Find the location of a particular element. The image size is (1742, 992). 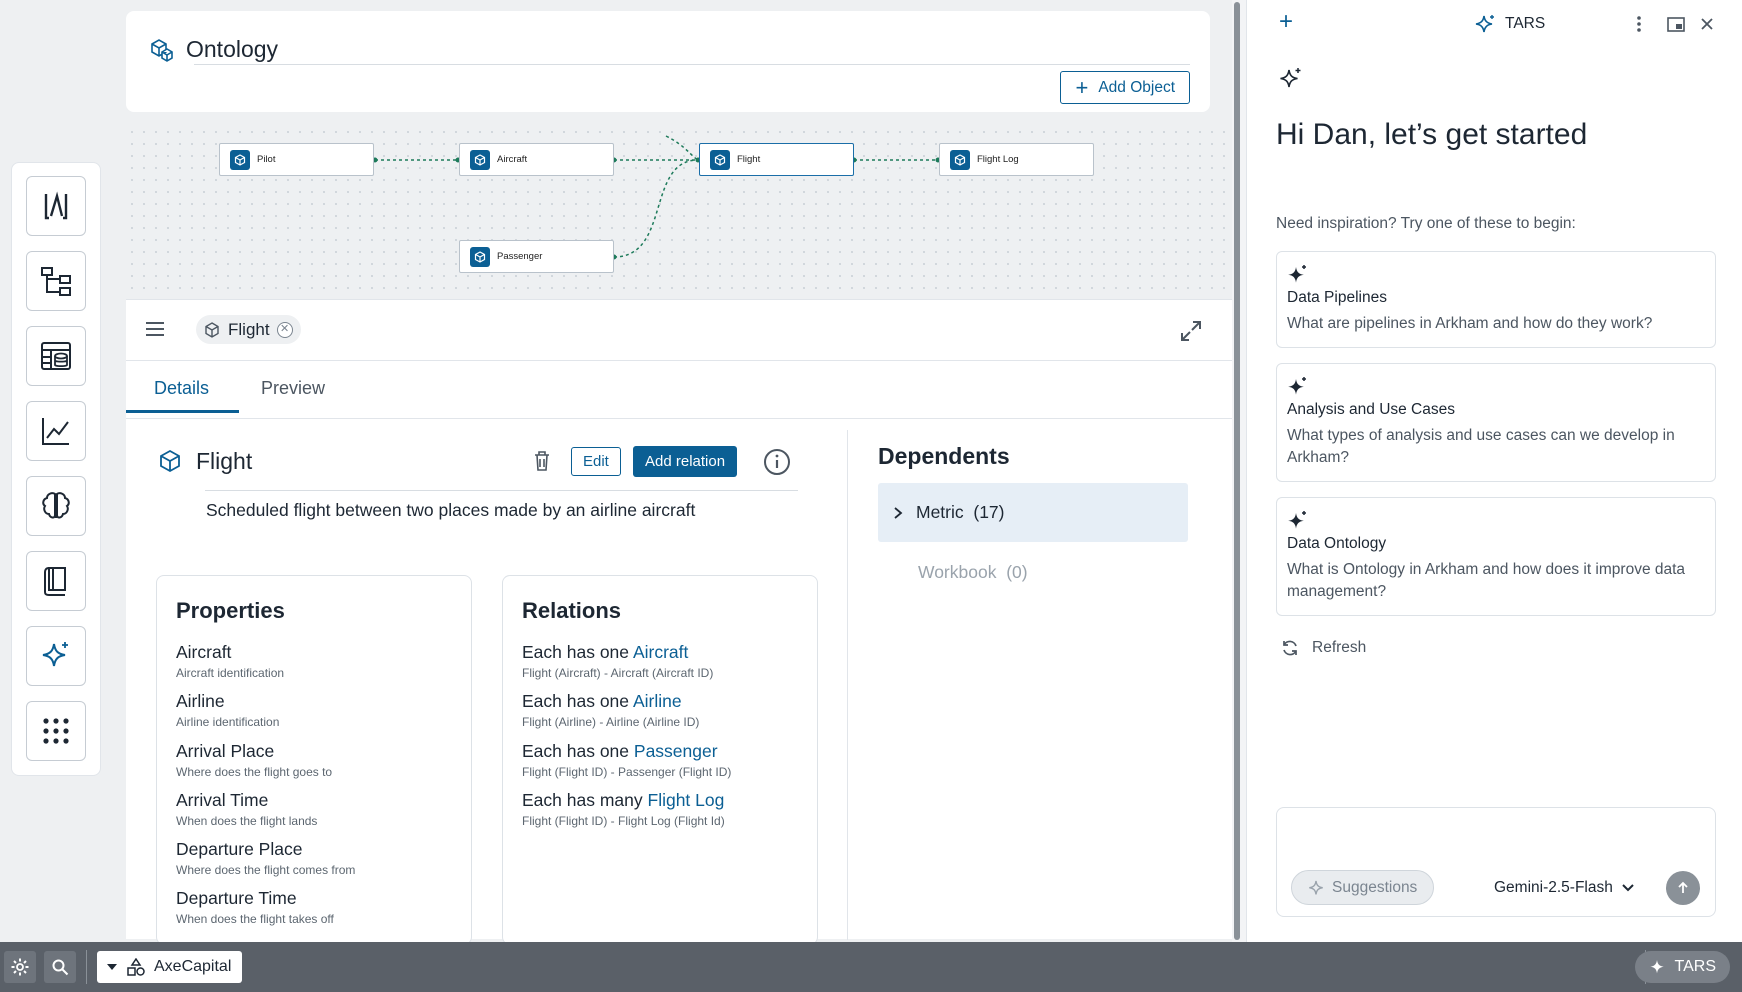

tars-taskbar-button: TARS is located at coordinates (1682, 967).